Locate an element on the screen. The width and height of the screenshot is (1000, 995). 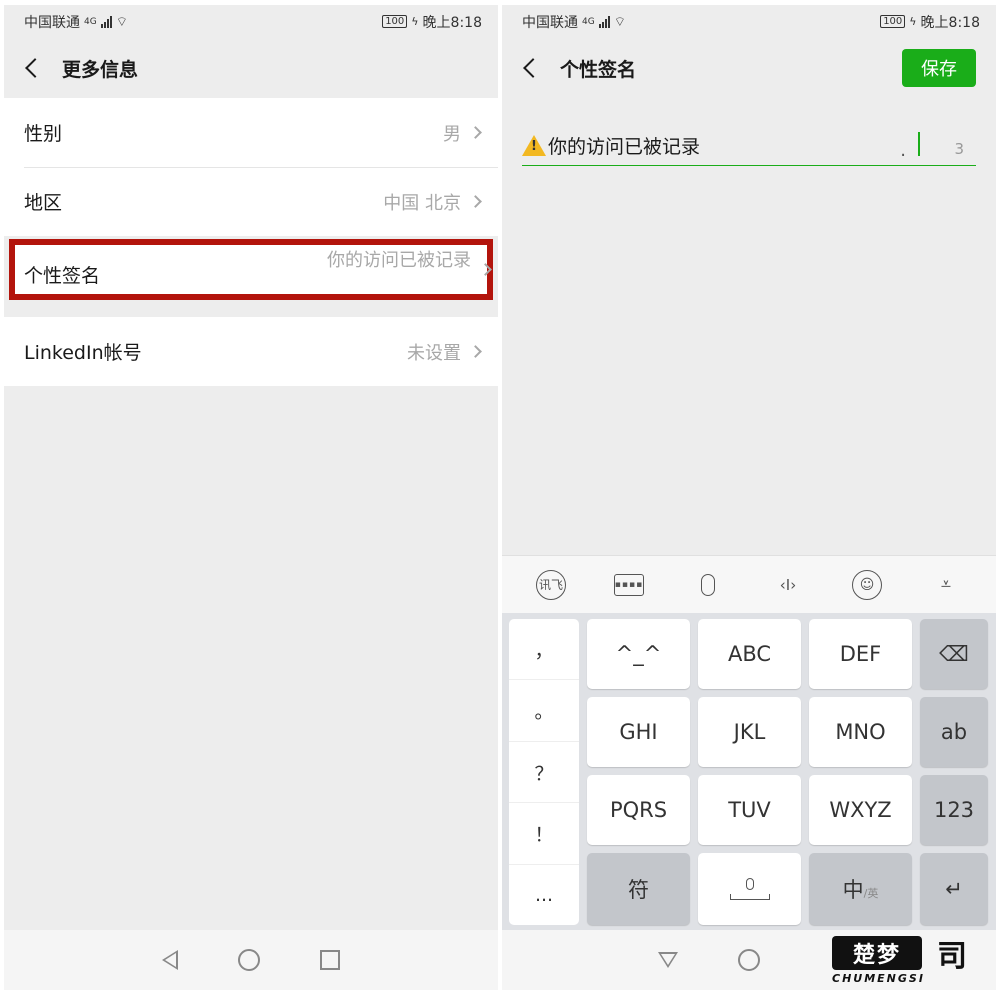
signature-input: 你的访问已被记录 . 3 is located at coordinates (749, 146).